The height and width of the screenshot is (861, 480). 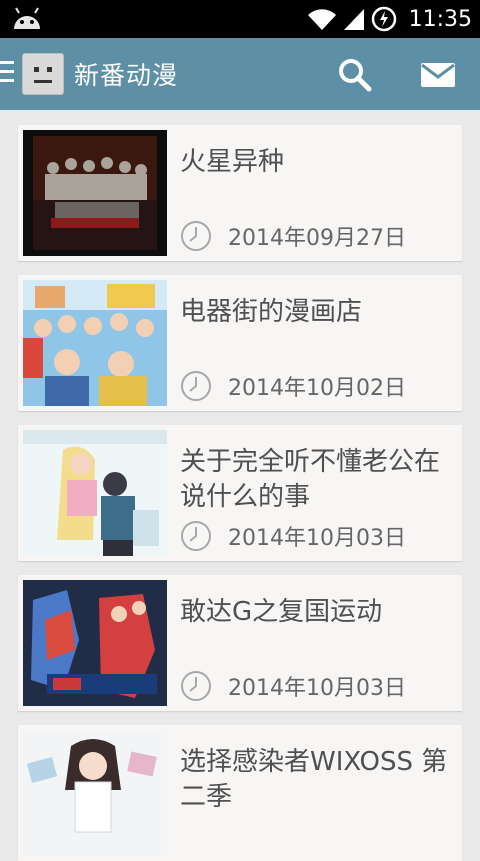 What do you see at coordinates (281, 612) in the screenshot?
I see `item-title: 敢达G之复国运动` at bounding box center [281, 612].